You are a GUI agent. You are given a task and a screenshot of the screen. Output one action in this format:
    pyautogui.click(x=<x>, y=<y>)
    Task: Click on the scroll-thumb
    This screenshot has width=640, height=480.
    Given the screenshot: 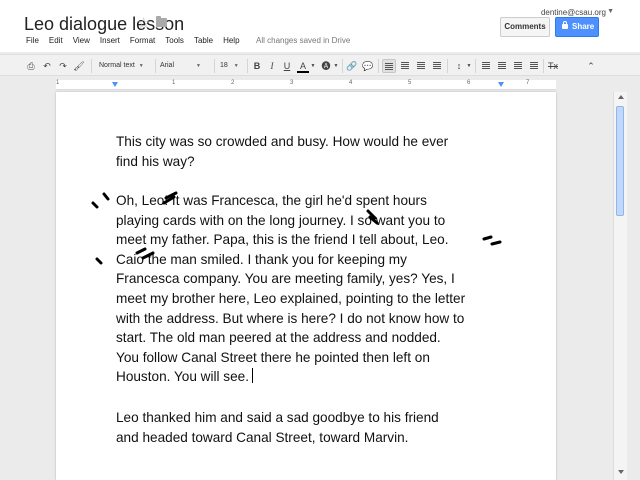 What is the action you would take?
    pyautogui.click(x=620, y=161)
    